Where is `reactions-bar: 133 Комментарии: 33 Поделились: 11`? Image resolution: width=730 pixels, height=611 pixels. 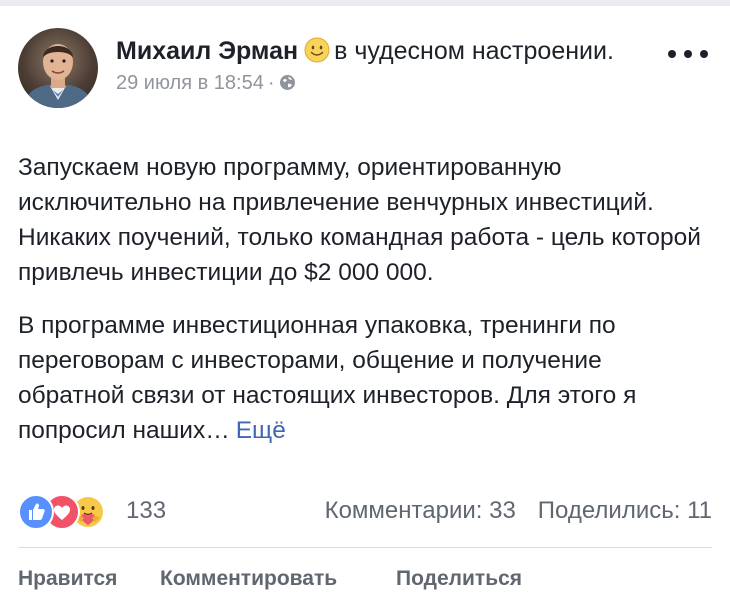
reactions-bar: 133 Комментарии: 33 Поделились: 11 is located at coordinates (365, 512).